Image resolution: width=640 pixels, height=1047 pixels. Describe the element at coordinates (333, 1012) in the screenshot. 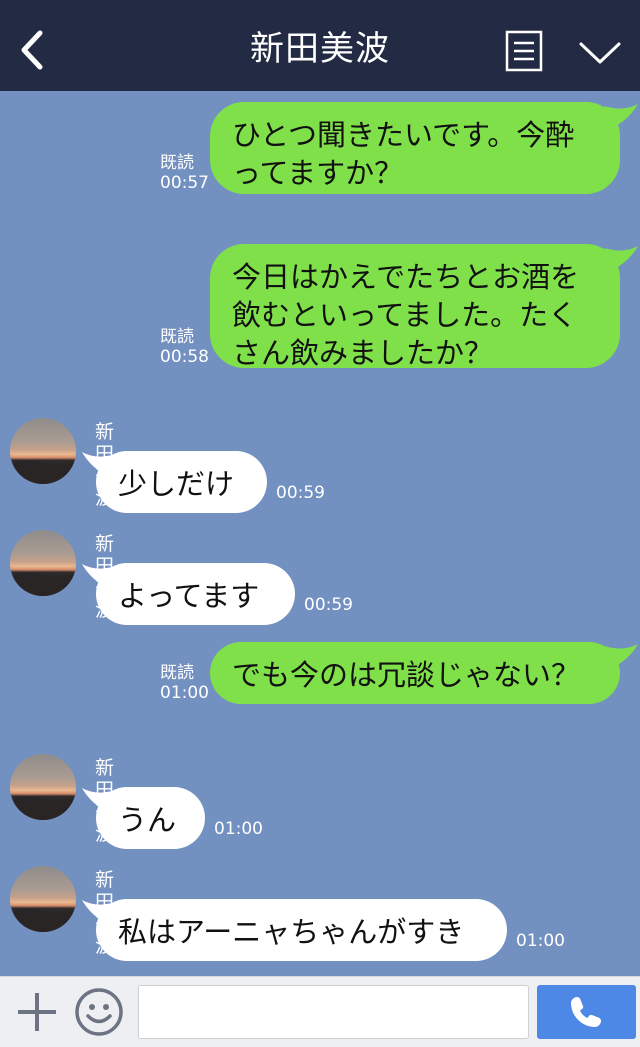

I see `message-input` at that location.